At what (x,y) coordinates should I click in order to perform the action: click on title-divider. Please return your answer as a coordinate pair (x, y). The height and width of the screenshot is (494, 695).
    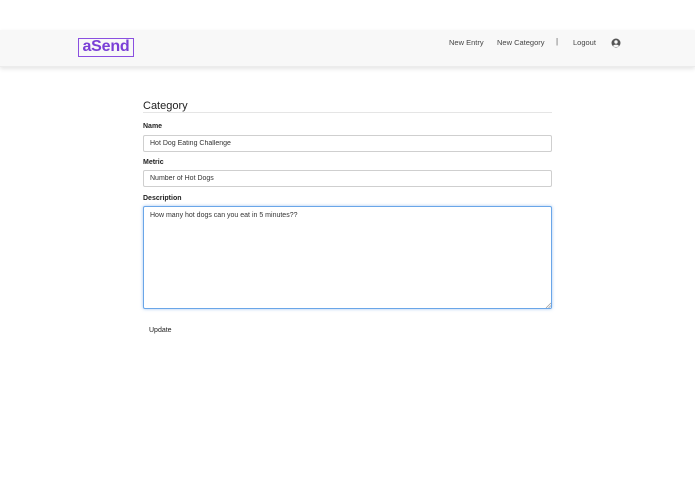
    Looking at the image, I should click on (347, 112).